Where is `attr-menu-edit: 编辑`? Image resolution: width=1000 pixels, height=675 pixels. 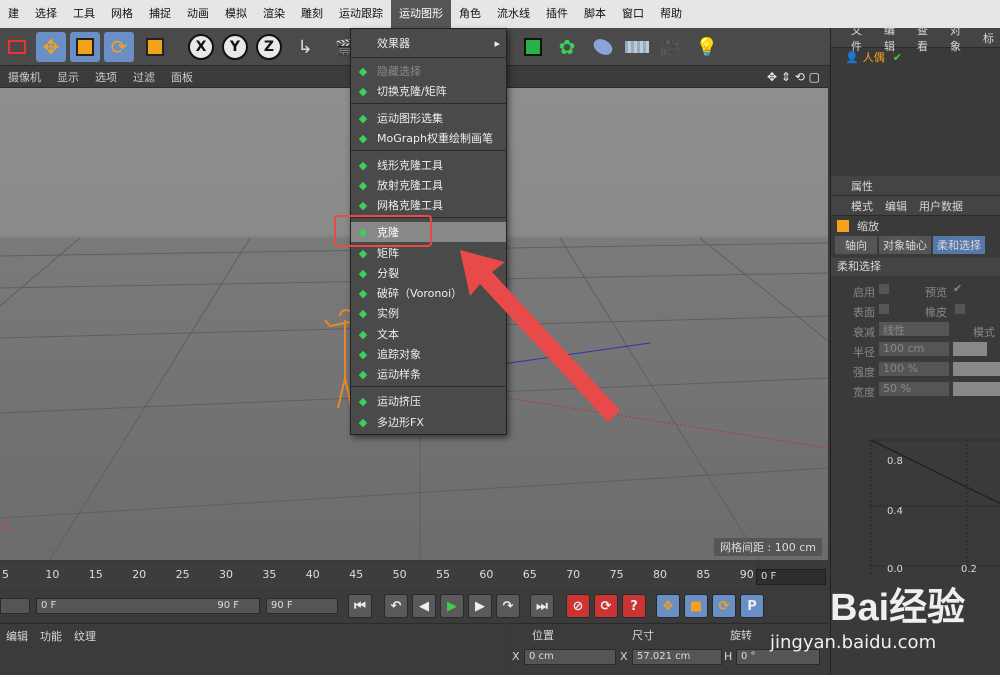 attr-menu-edit: 编辑 is located at coordinates (896, 206).